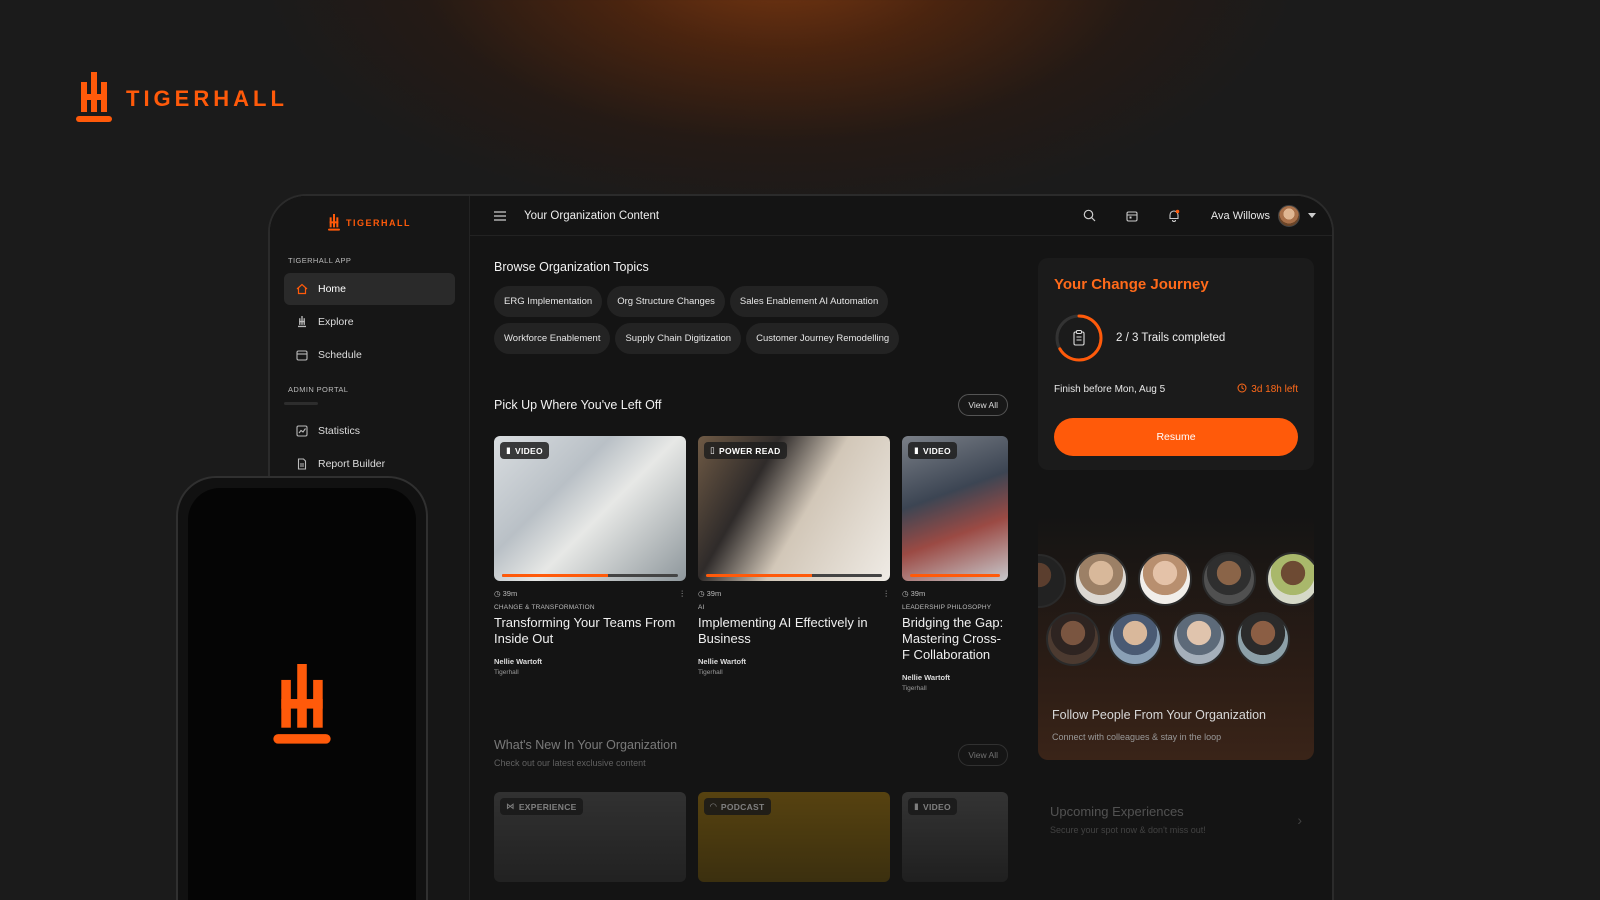 This screenshot has height=900, width=1600. Describe the element at coordinates (369, 289) in the screenshot. I see `sidebar-item-home: Home` at that location.